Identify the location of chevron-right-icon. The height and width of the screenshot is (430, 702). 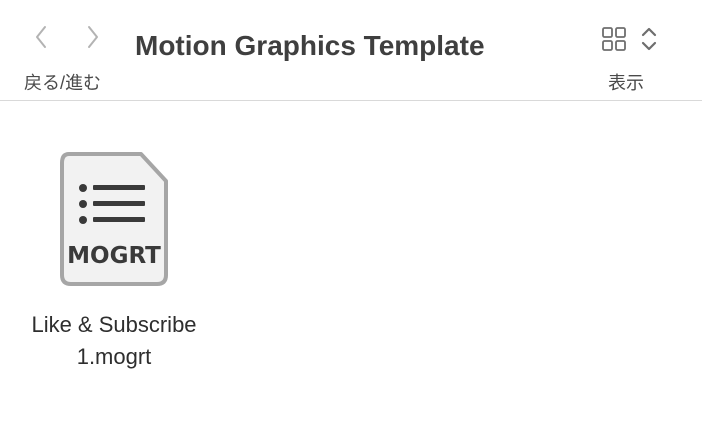
(93, 37).